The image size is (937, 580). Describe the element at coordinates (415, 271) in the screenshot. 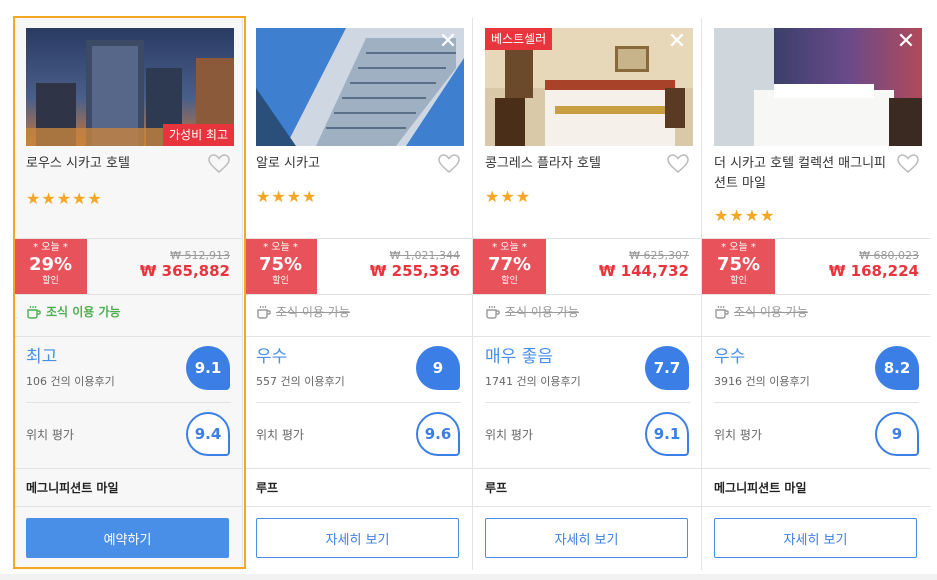

I see `discounted-price: ₩ 255,336` at that location.